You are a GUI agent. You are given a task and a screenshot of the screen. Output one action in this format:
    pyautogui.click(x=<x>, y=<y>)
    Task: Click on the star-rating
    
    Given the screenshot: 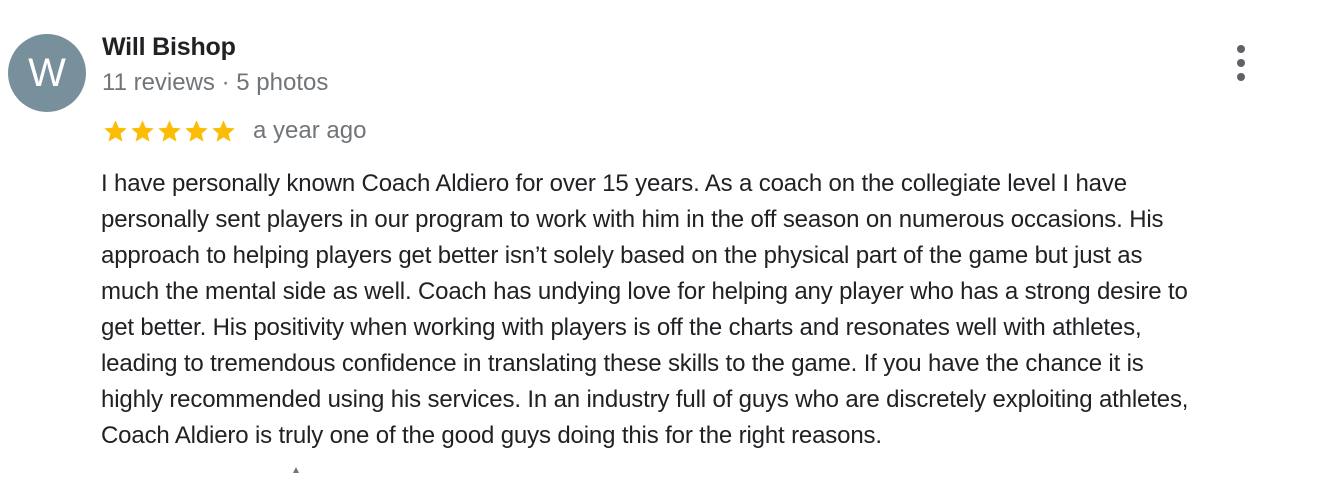 What is the action you would take?
    pyautogui.click(x=169, y=131)
    